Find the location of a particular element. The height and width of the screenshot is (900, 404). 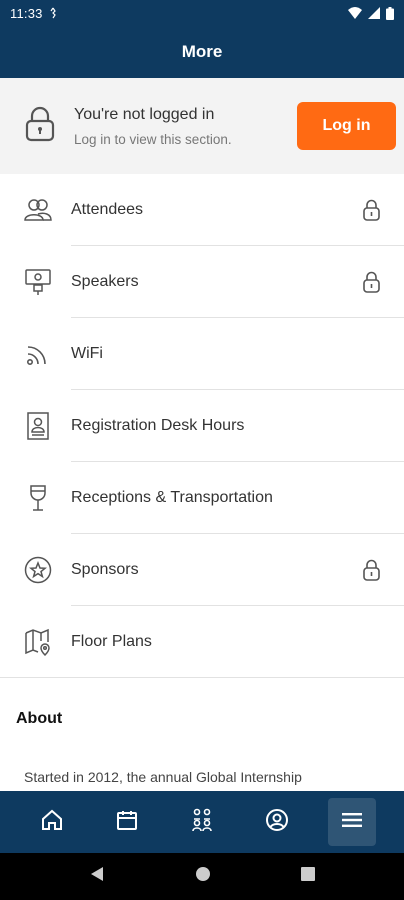

menu-item-label: Registration Desk Hours is located at coordinates (158, 425).